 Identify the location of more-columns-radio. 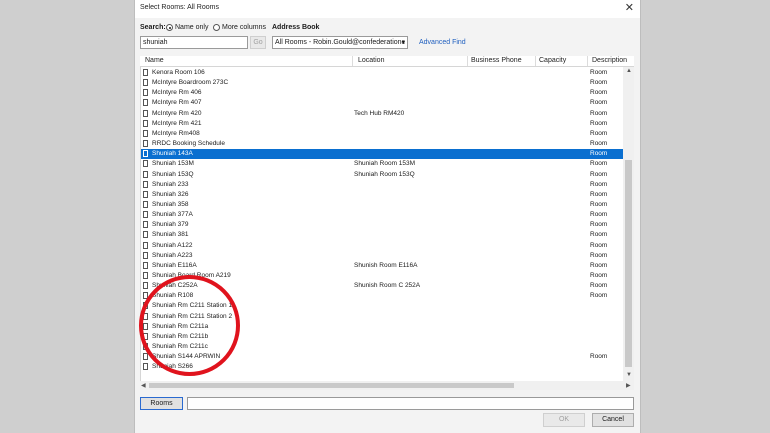
(216, 27).